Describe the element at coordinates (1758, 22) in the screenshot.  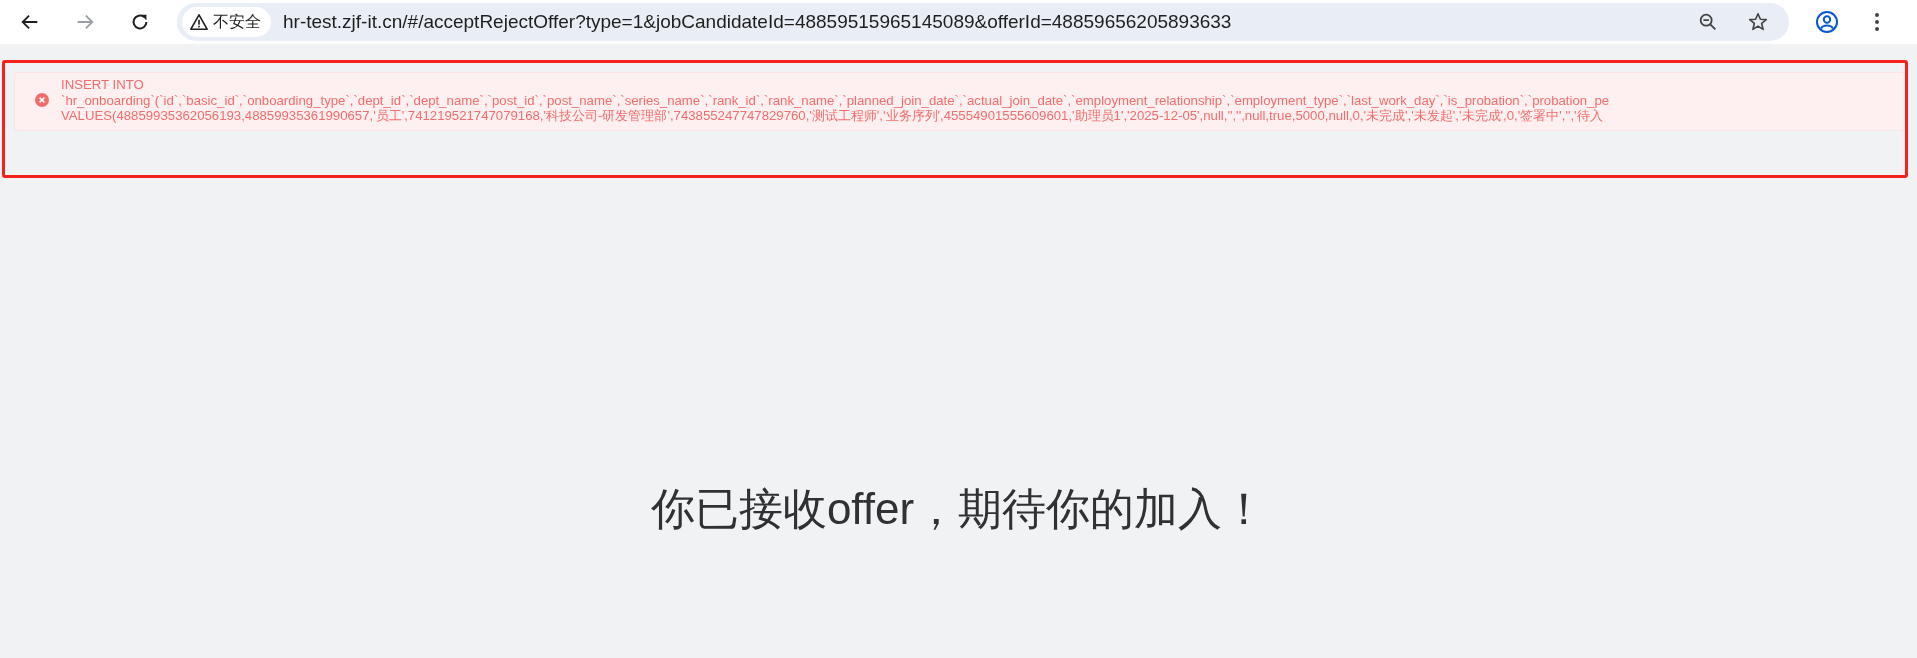
I see `star-icon` at that location.